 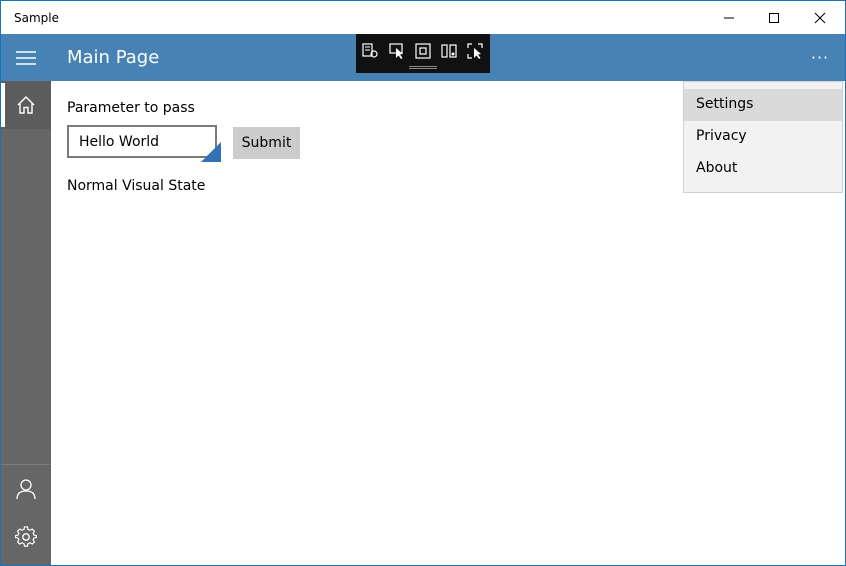 What do you see at coordinates (211, 152) in the screenshot?
I see `input-resize-corner` at bounding box center [211, 152].